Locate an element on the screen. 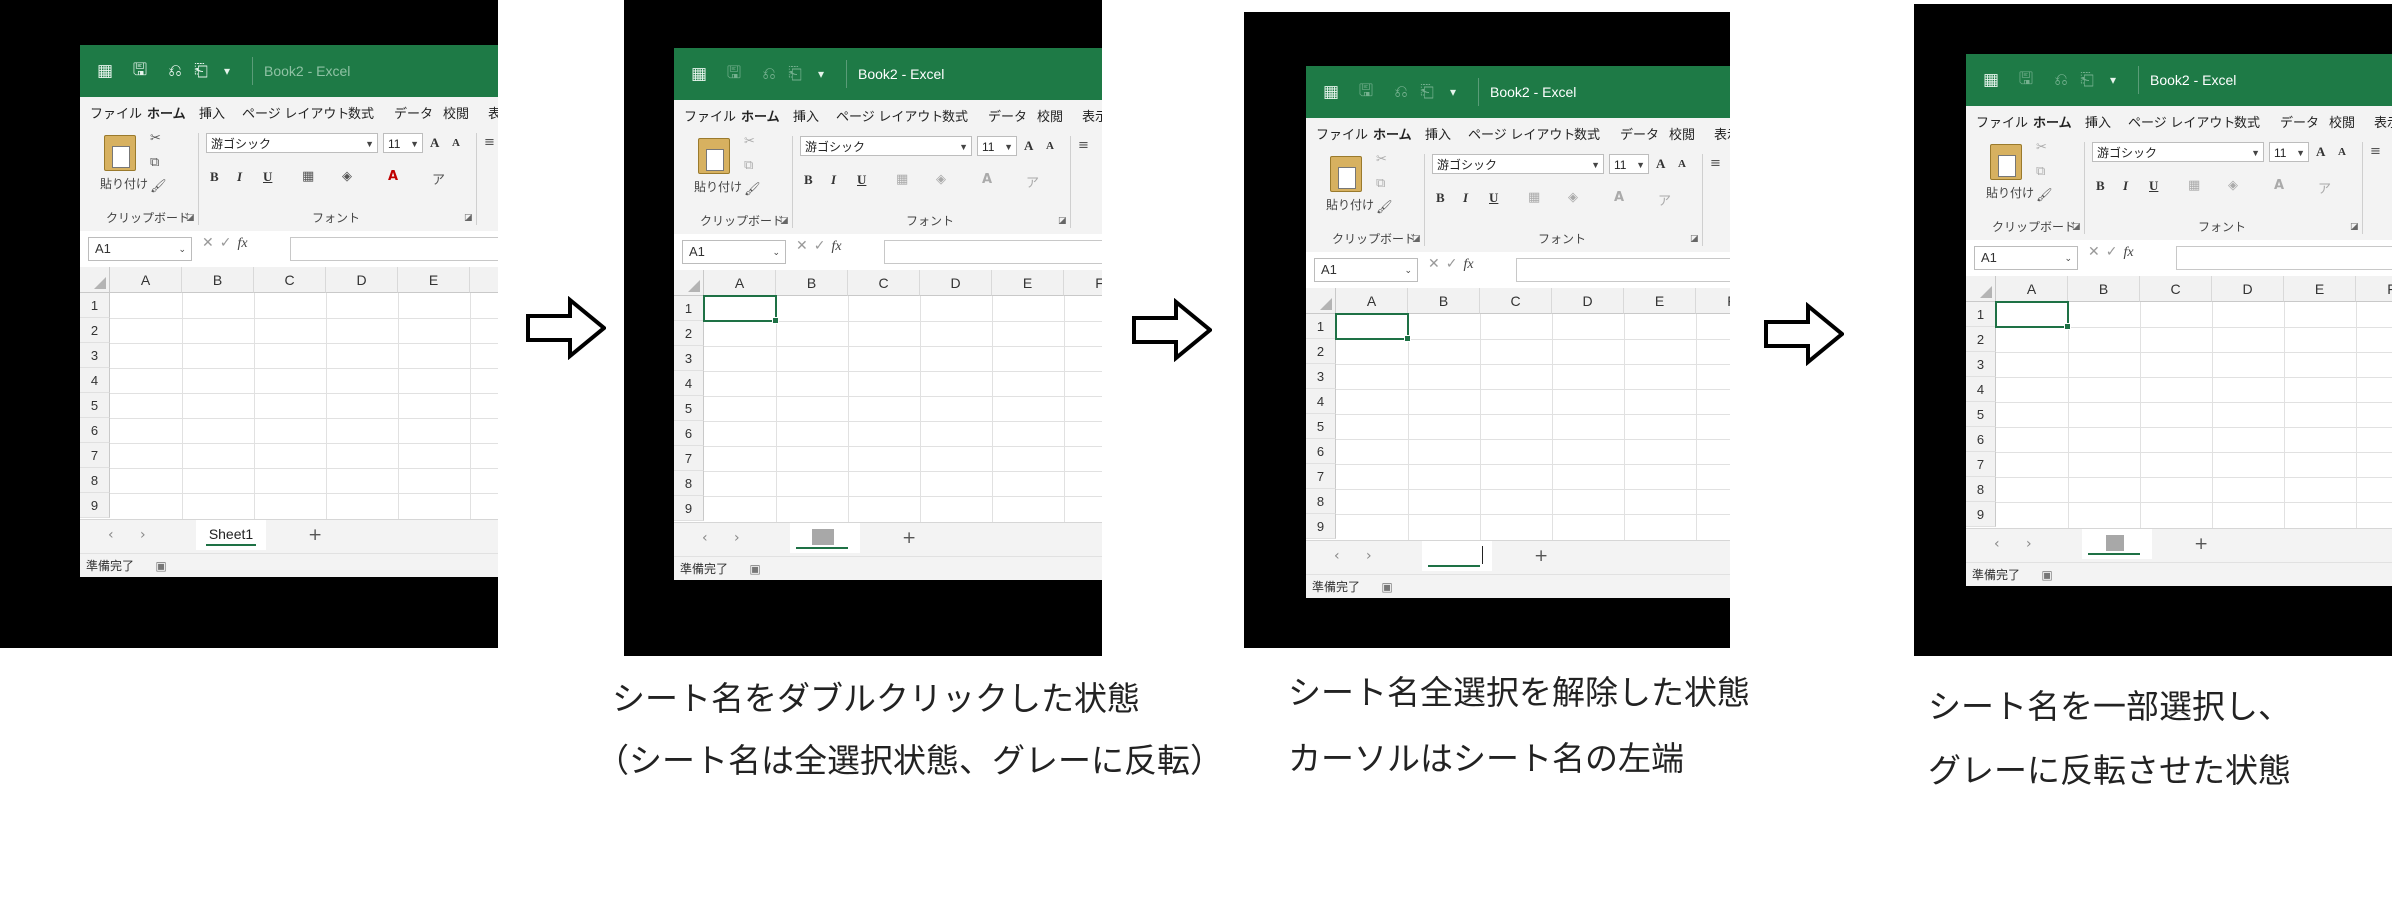 The width and height of the screenshot is (2392, 924). column-header-b: B is located at coordinates (812, 283).